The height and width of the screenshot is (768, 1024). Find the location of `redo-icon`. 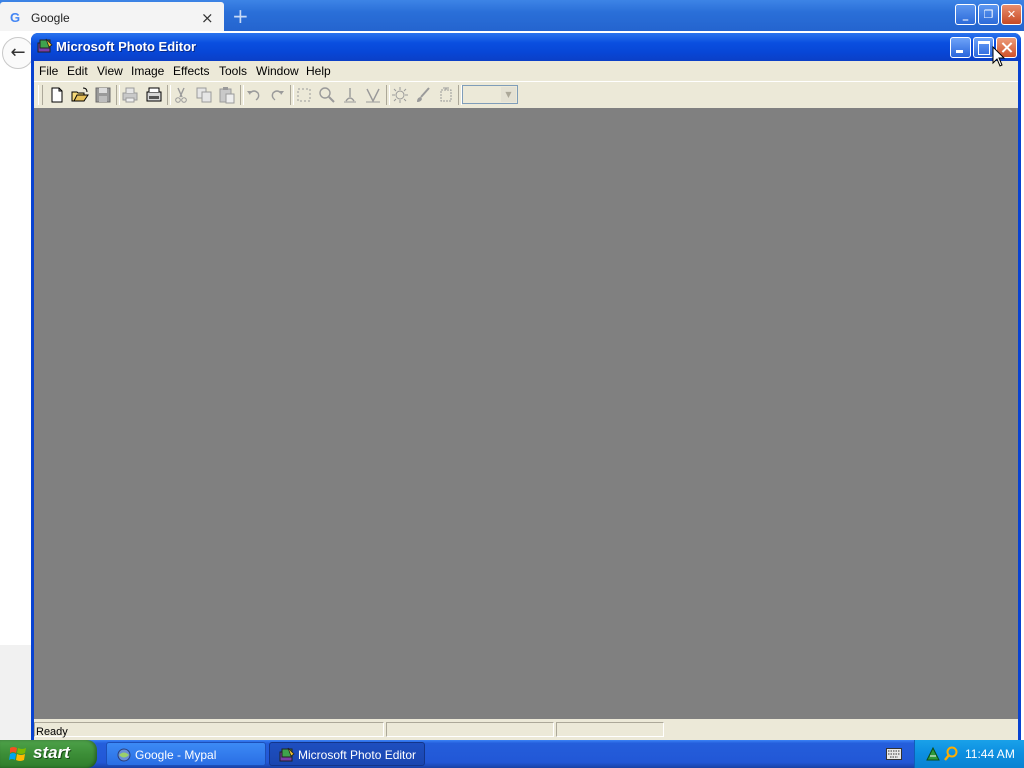

redo-icon is located at coordinates (277, 95).